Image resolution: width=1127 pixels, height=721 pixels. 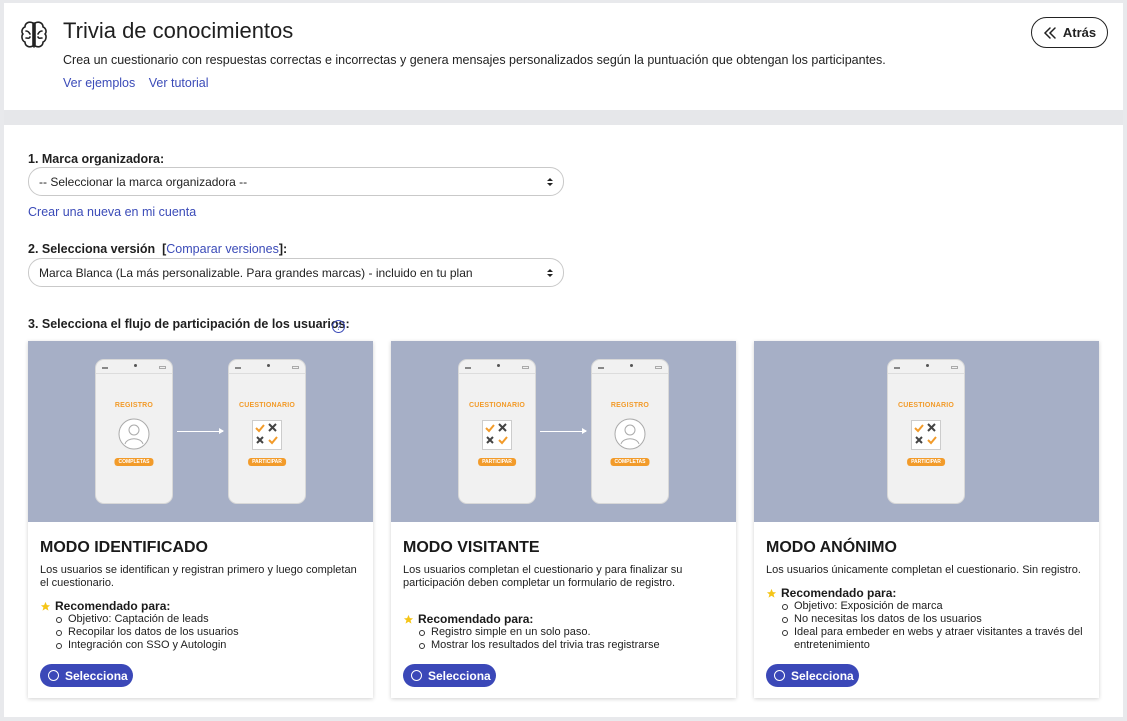 What do you see at coordinates (338, 326) in the screenshot?
I see `help-icon: ?` at bounding box center [338, 326].